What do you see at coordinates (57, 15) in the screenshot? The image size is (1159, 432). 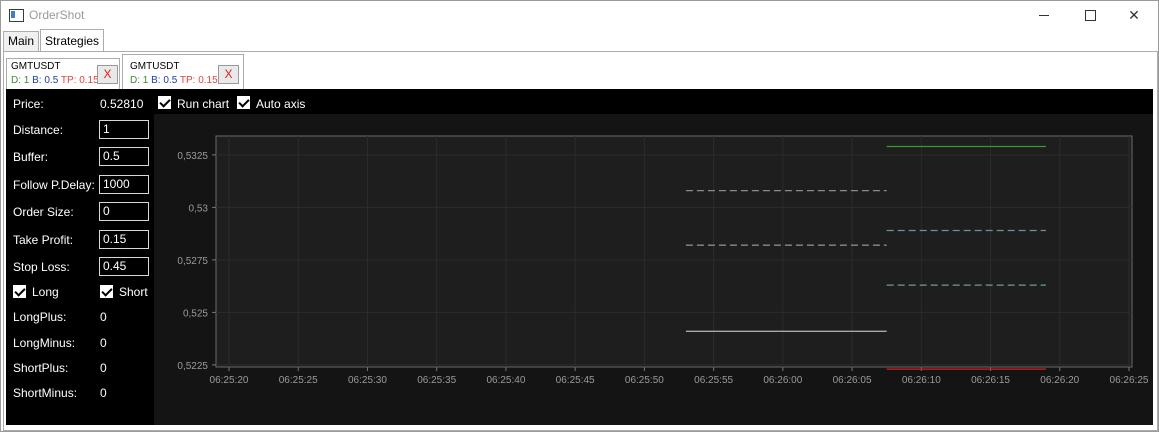 I see `window-title: OrderShot` at bounding box center [57, 15].